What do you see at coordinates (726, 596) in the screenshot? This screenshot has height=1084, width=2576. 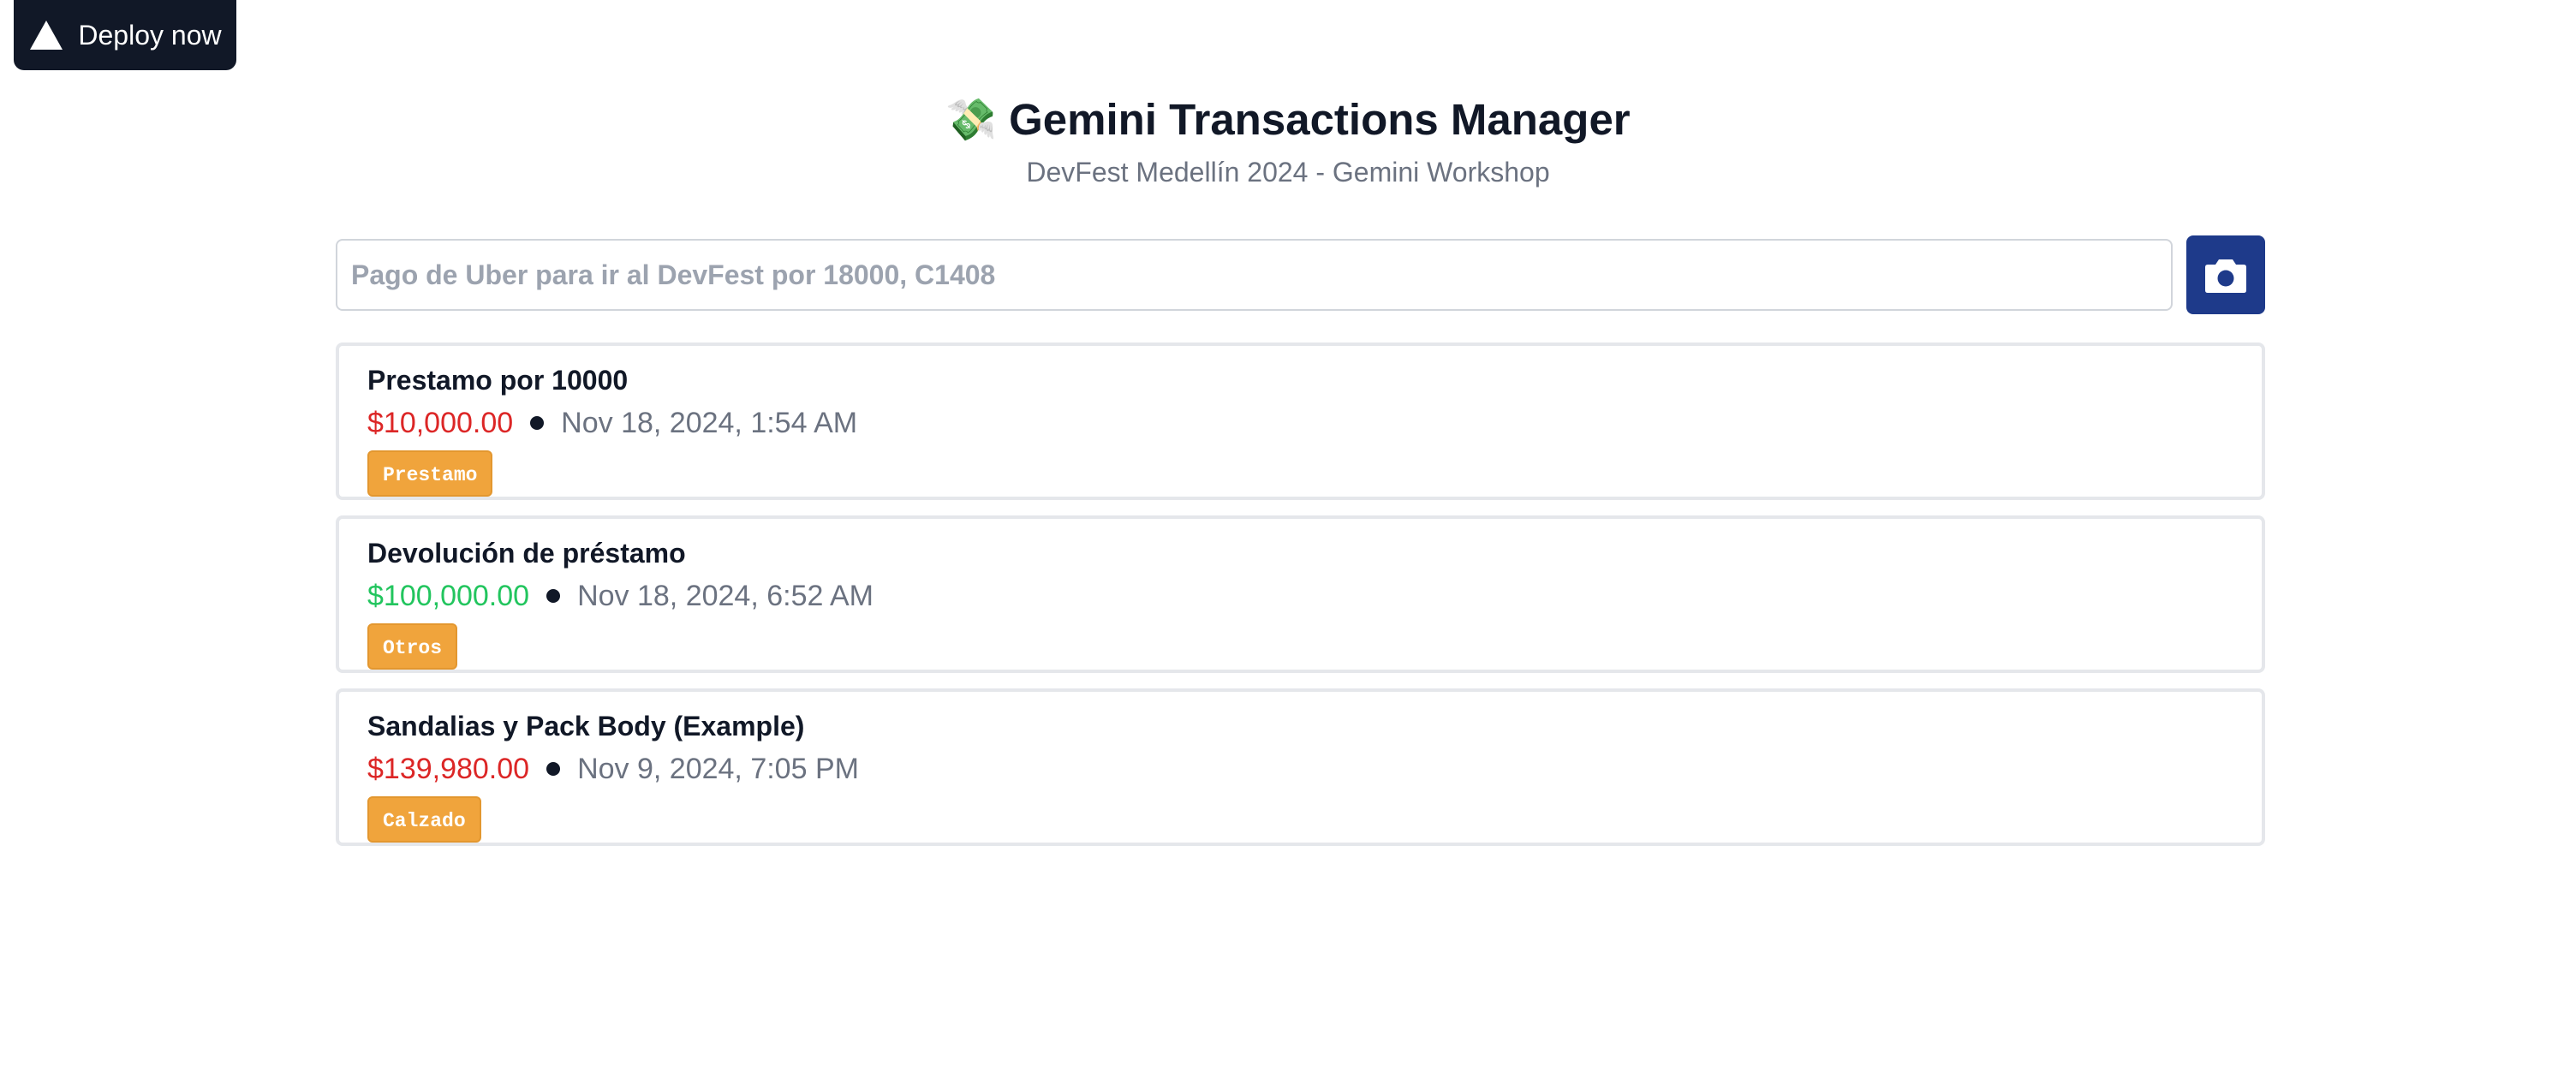 I see `transaction-date: Nov 18, 2024, 6:52 AM` at bounding box center [726, 596].